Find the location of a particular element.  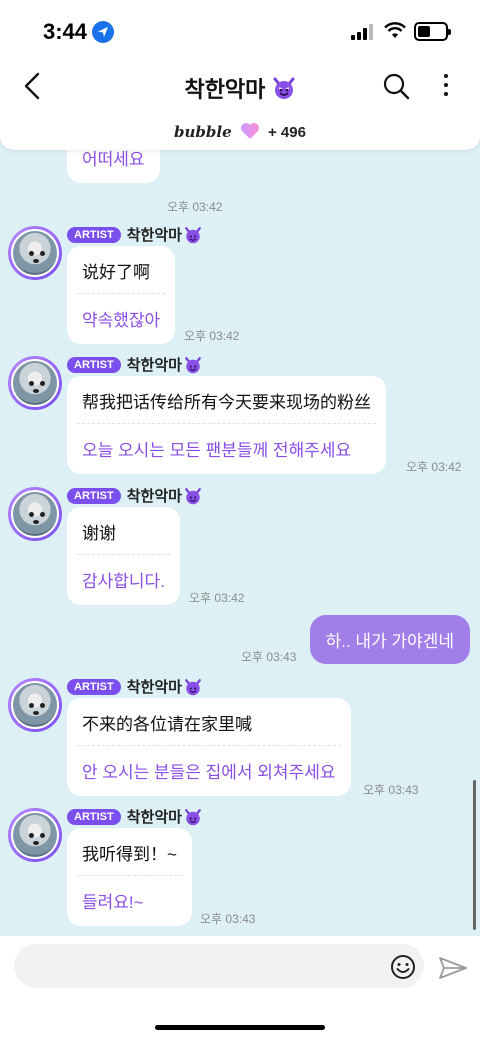

scrollbar is located at coordinates (474, 855).